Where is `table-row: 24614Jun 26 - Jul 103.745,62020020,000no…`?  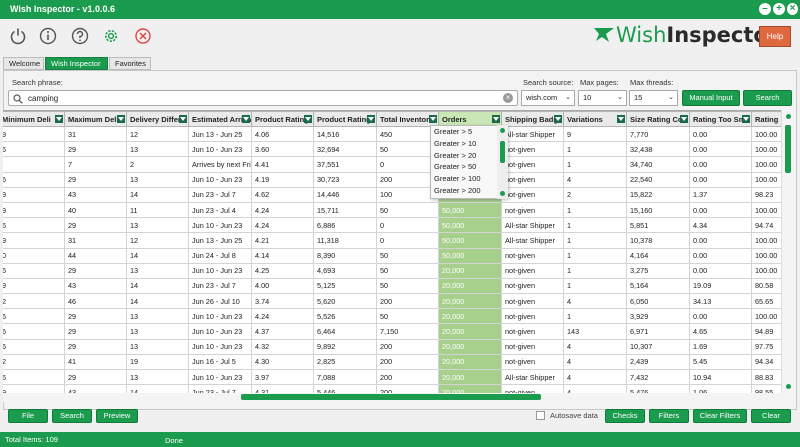
table-row: 24614Jun 26 - Jul 103.745,62020020,000no… is located at coordinates (392, 301).